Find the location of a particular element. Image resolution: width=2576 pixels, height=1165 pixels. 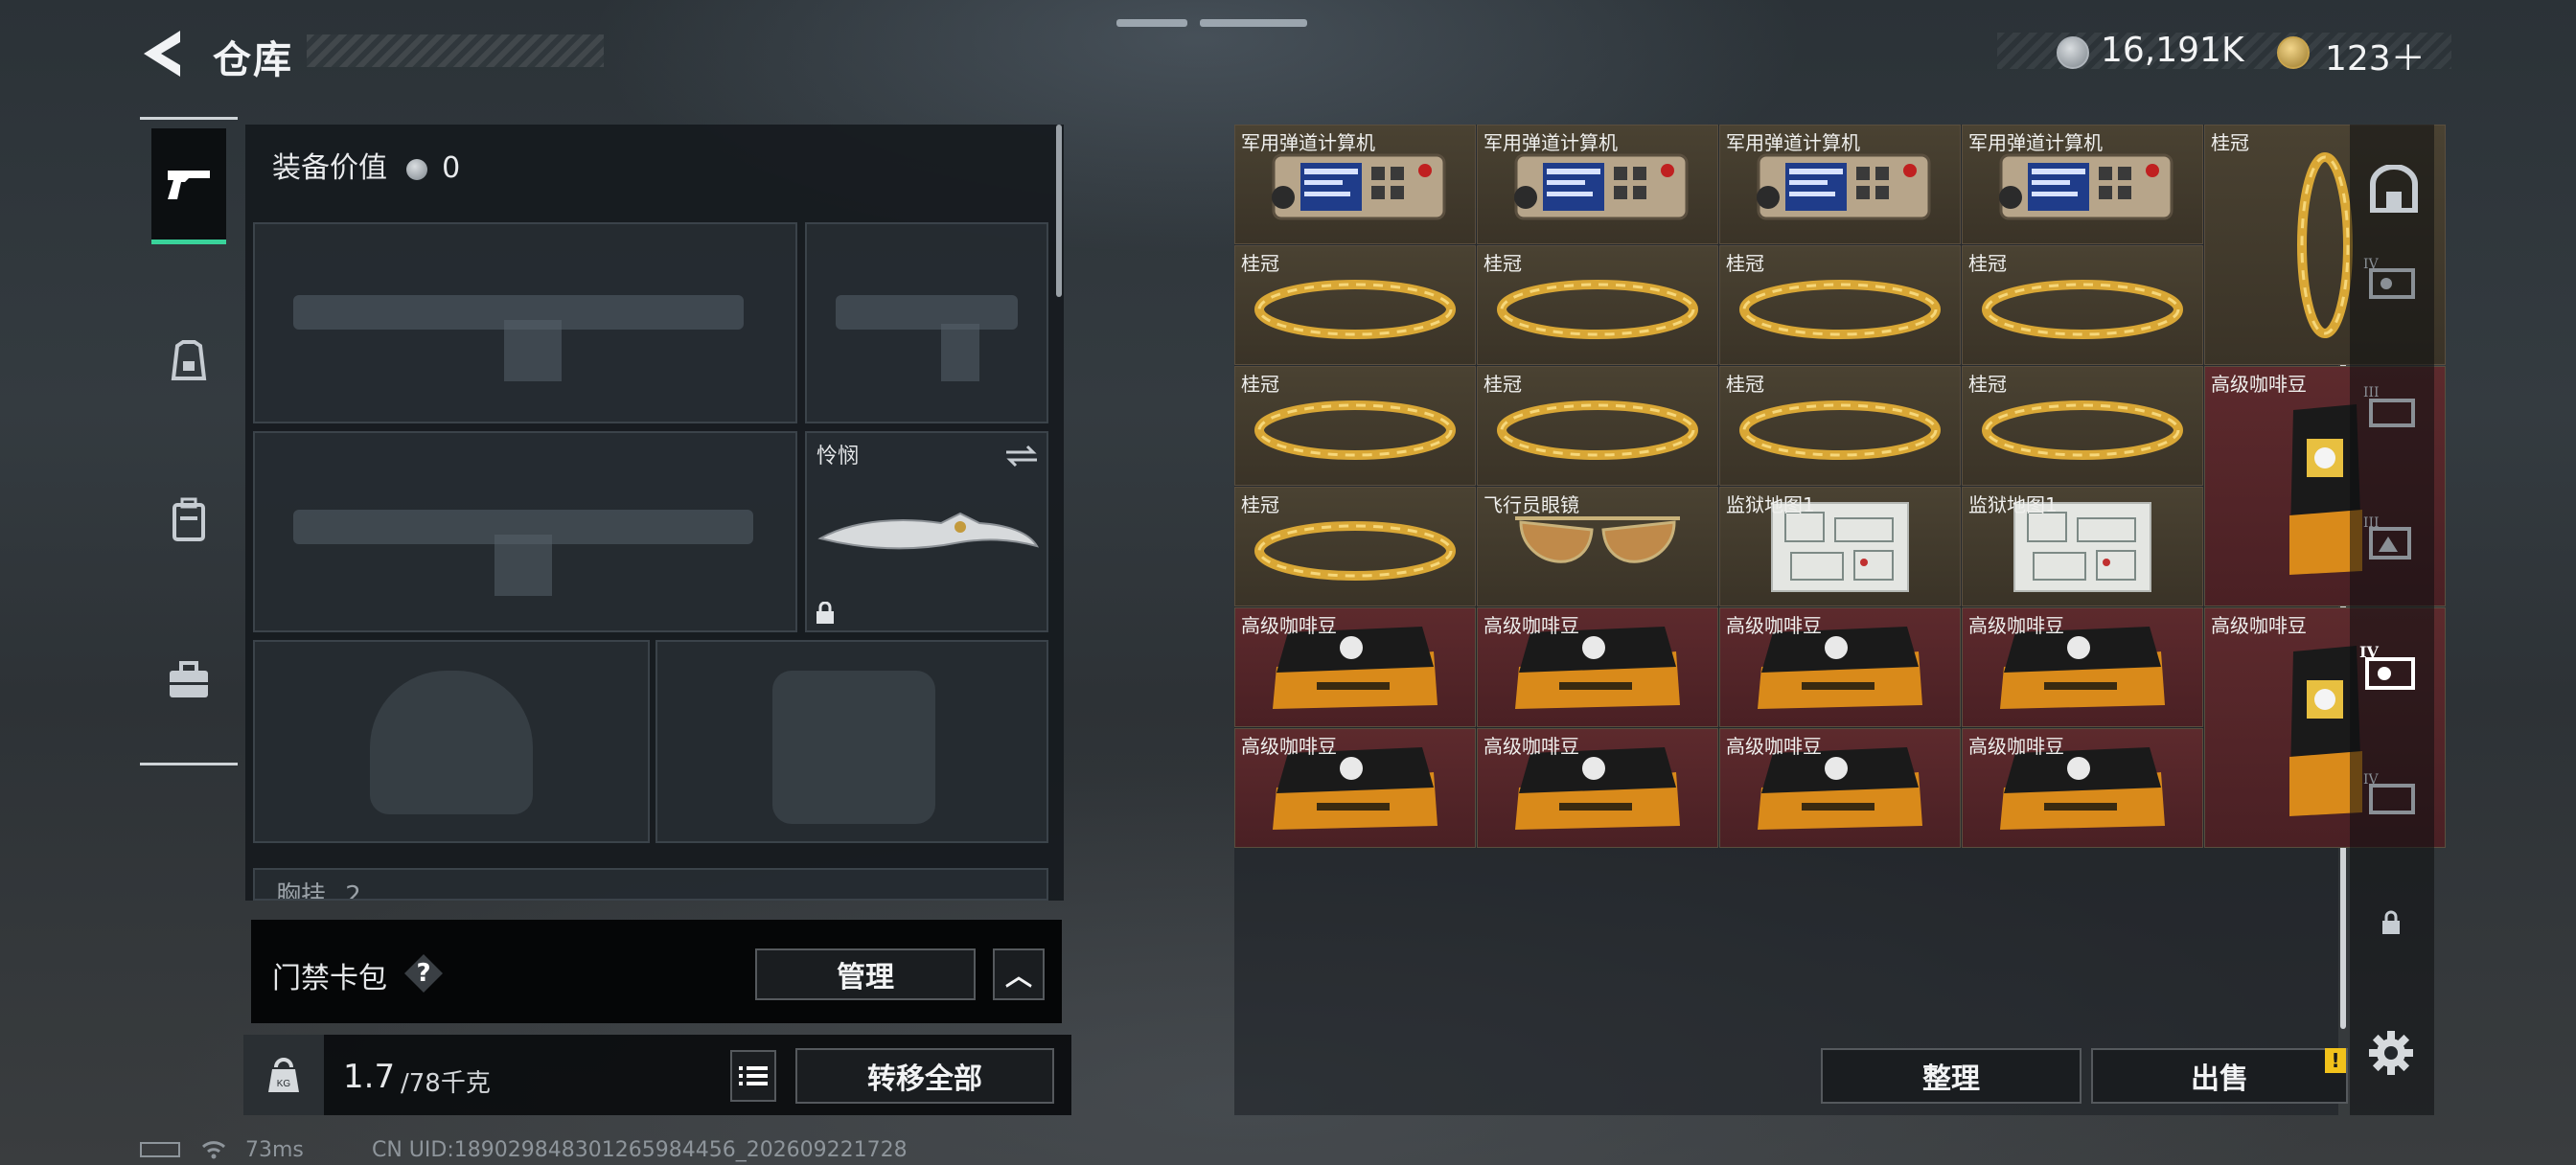

storage-tab-case-4b: IV is located at coordinates (2391, 668).